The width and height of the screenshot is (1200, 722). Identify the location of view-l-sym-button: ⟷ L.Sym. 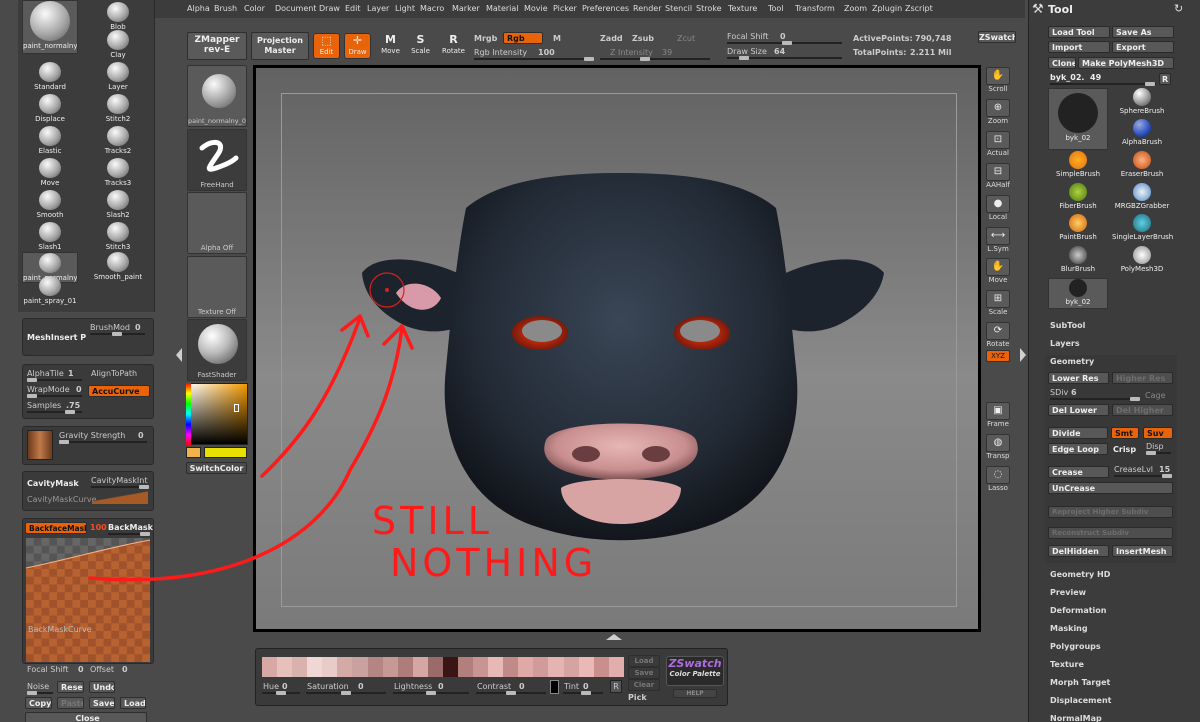
(998, 242).